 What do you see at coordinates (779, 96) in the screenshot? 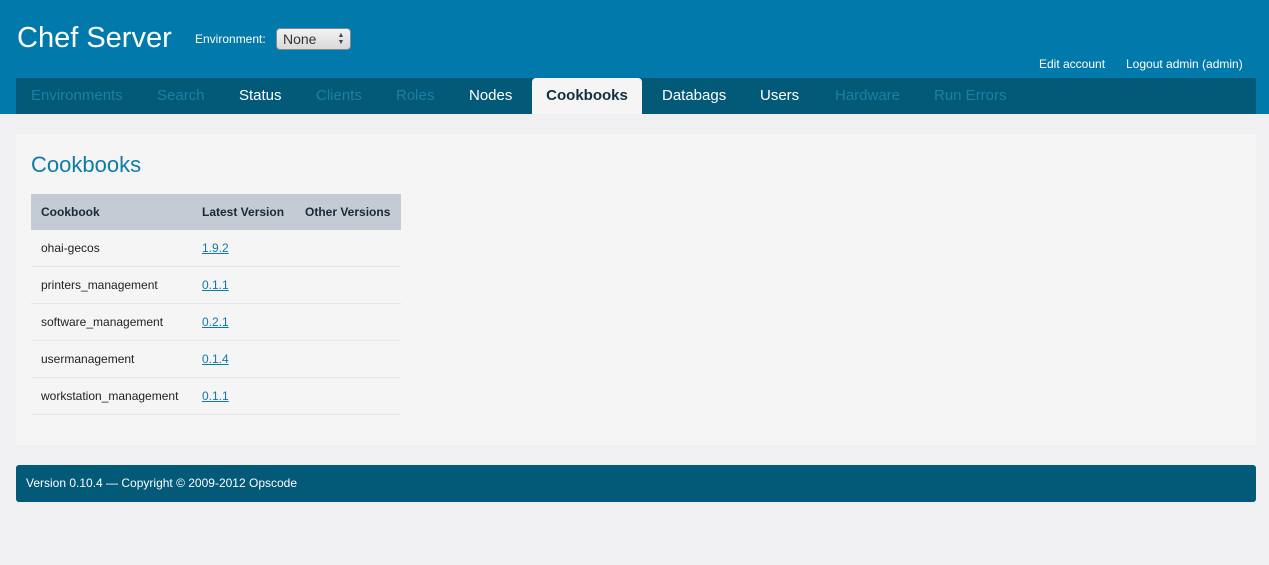
I see `tab-users: Users` at bounding box center [779, 96].